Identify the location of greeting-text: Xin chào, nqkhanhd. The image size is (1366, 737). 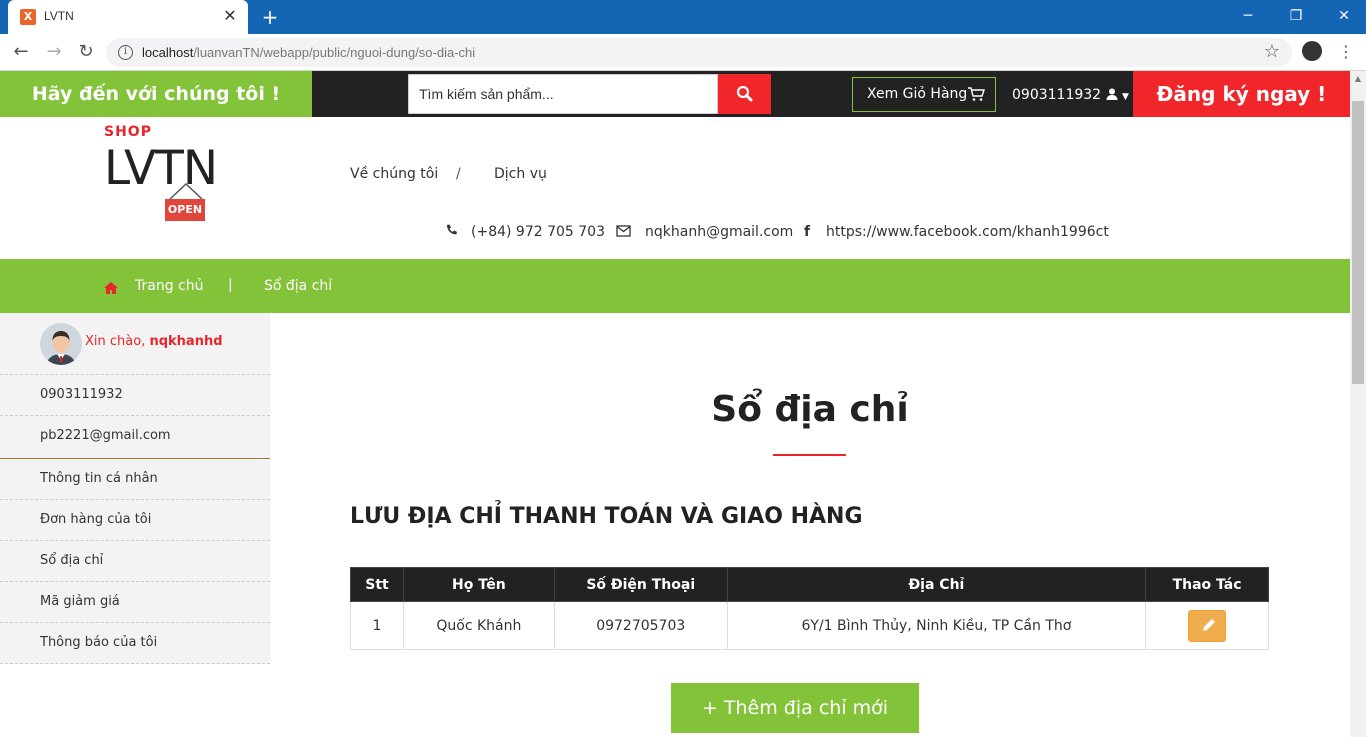
(154, 341).